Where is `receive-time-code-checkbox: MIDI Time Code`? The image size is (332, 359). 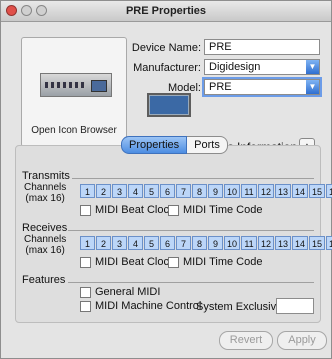
receive-time-code-checkbox: MIDI Time Code is located at coordinates (215, 262).